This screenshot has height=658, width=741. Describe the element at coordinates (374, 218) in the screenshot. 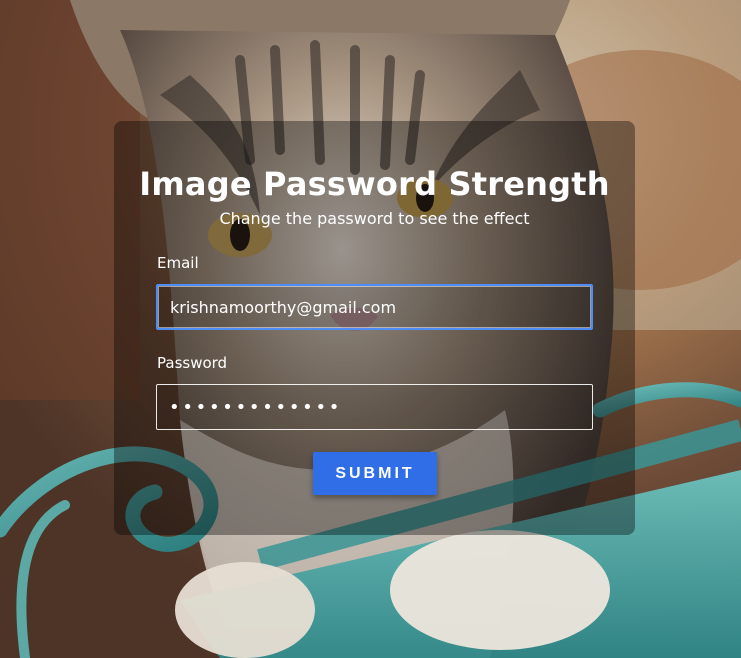

I see `page-subtitle: Change the password to see the effect` at that location.